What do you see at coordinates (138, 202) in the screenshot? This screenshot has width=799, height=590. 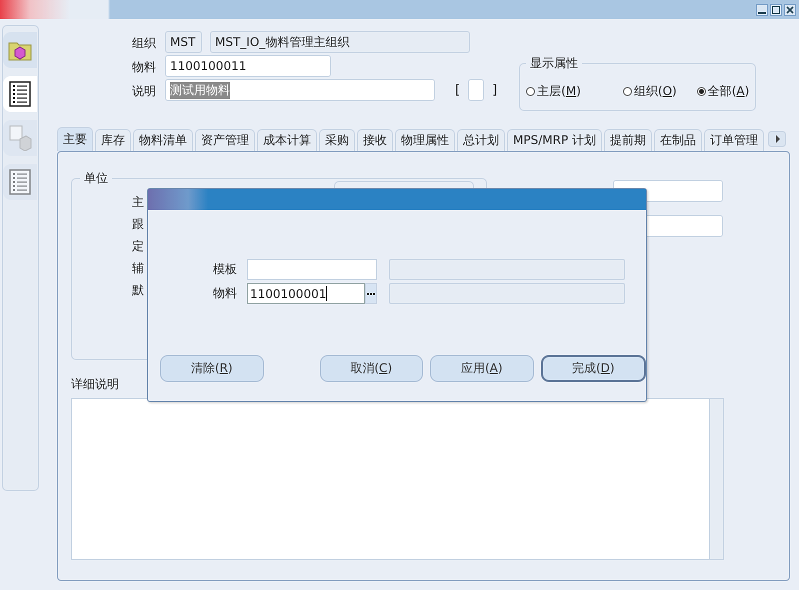 I see `field-label: 主` at bounding box center [138, 202].